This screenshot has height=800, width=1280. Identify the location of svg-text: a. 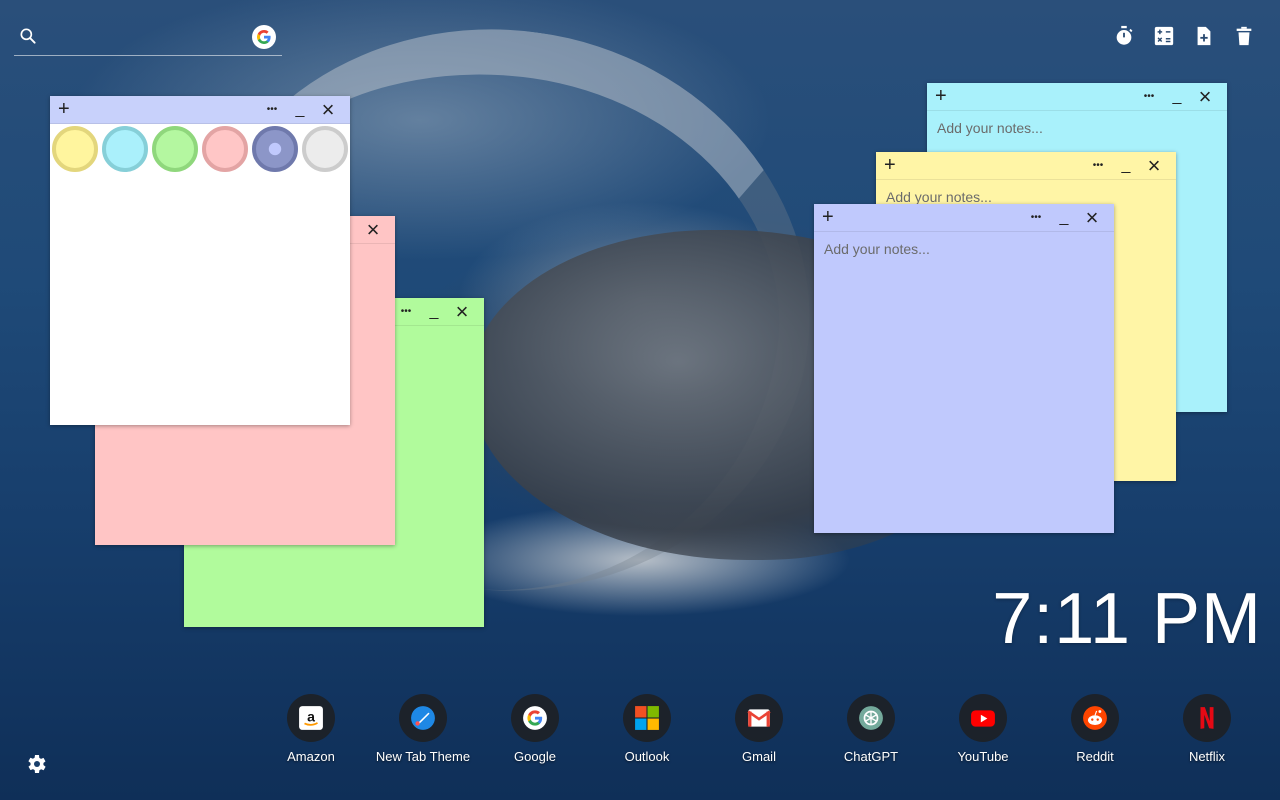
(311, 716).